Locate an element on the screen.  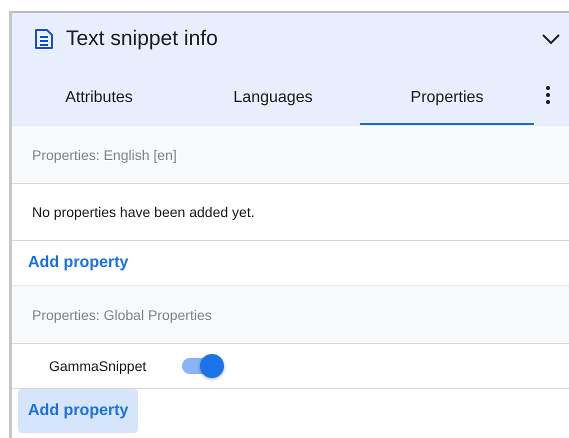
document-icon is located at coordinates (44, 39).